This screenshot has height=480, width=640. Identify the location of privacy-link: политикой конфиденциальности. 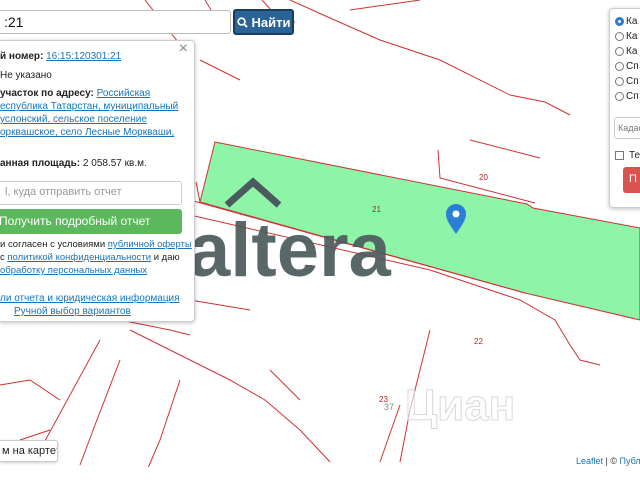
(79, 257).